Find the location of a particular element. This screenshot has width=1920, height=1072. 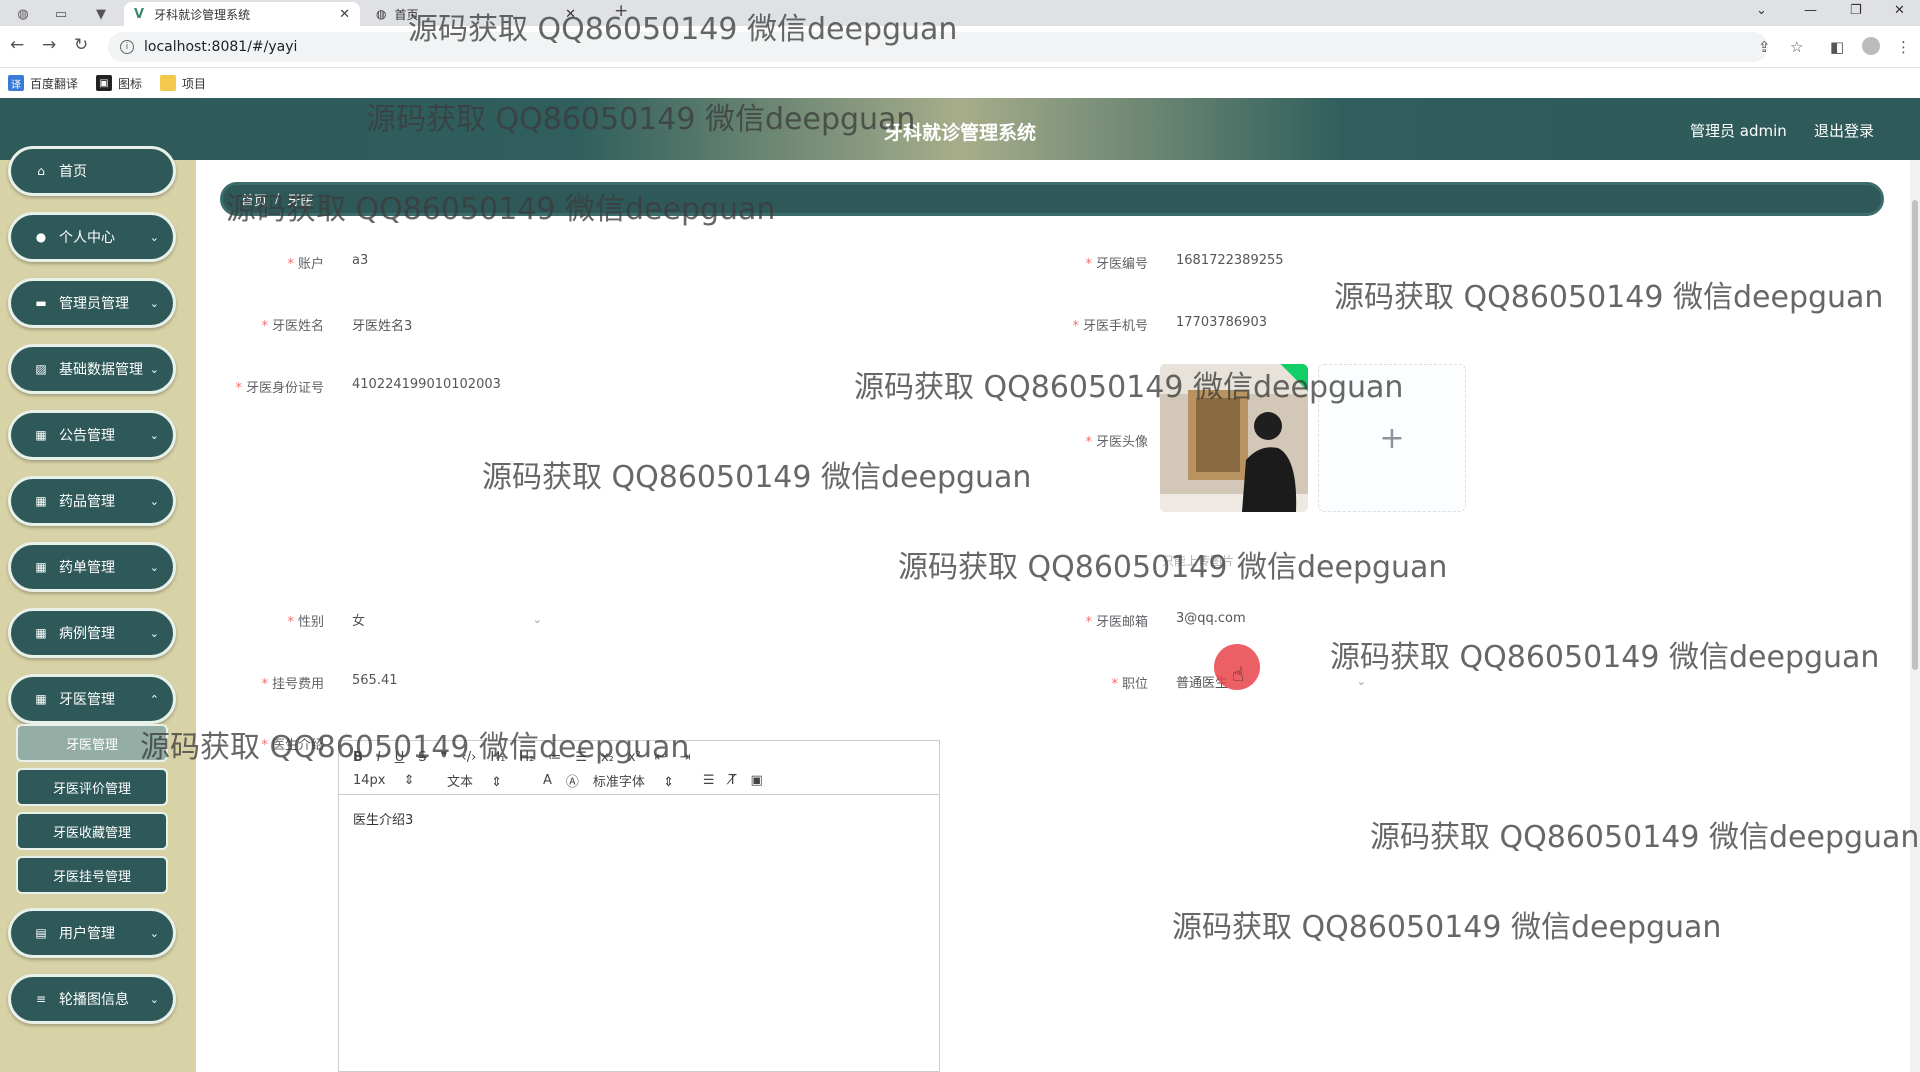

sidebar-item-label: 基础数据管理 is located at coordinates (101, 370).